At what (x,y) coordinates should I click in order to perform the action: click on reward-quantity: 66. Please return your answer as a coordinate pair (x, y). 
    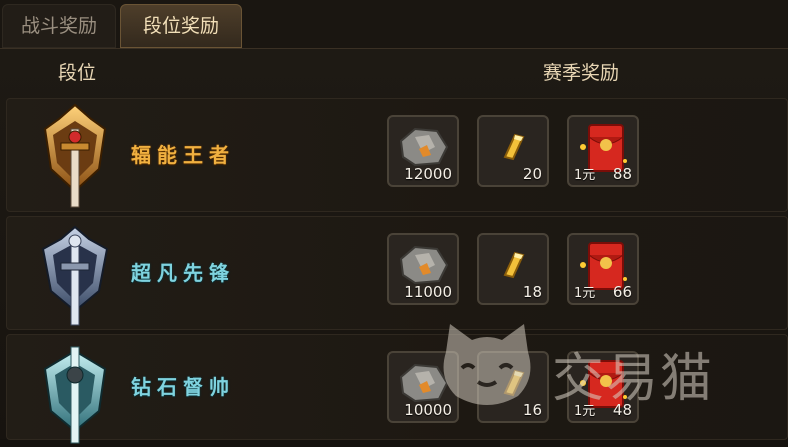
    Looking at the image, I should click on (622, 292).